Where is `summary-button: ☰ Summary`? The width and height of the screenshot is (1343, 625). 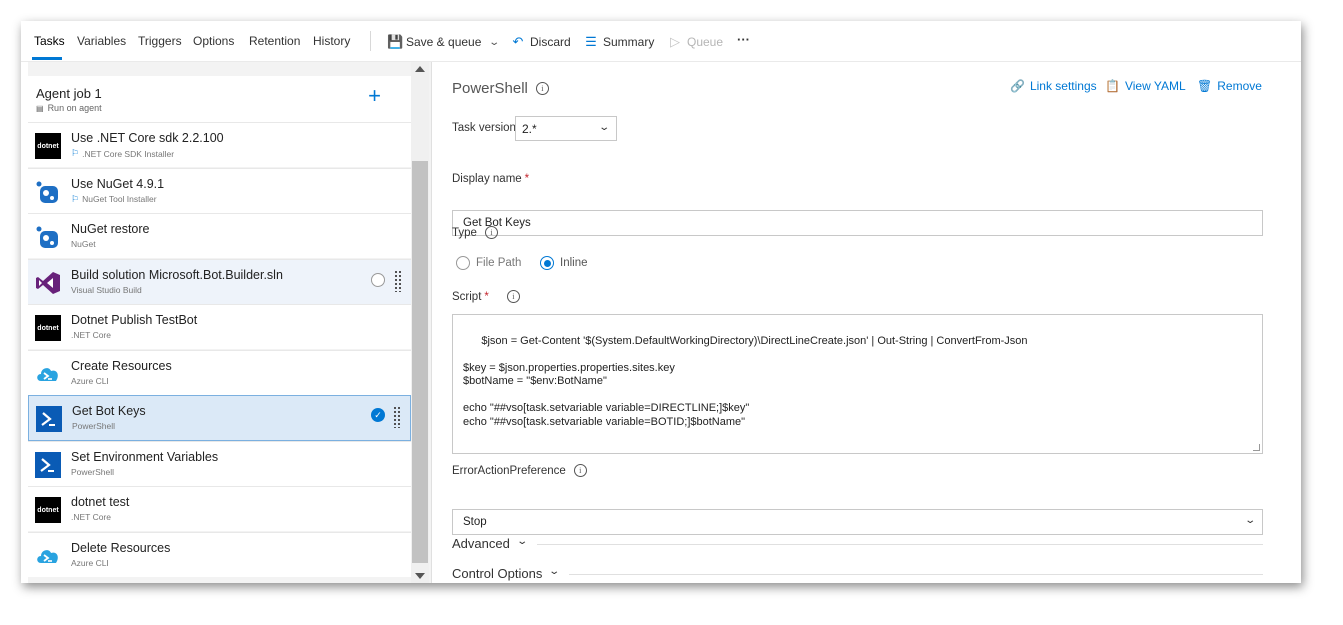 summary-button: ☰ Summary is located at coordinates (619, 42).